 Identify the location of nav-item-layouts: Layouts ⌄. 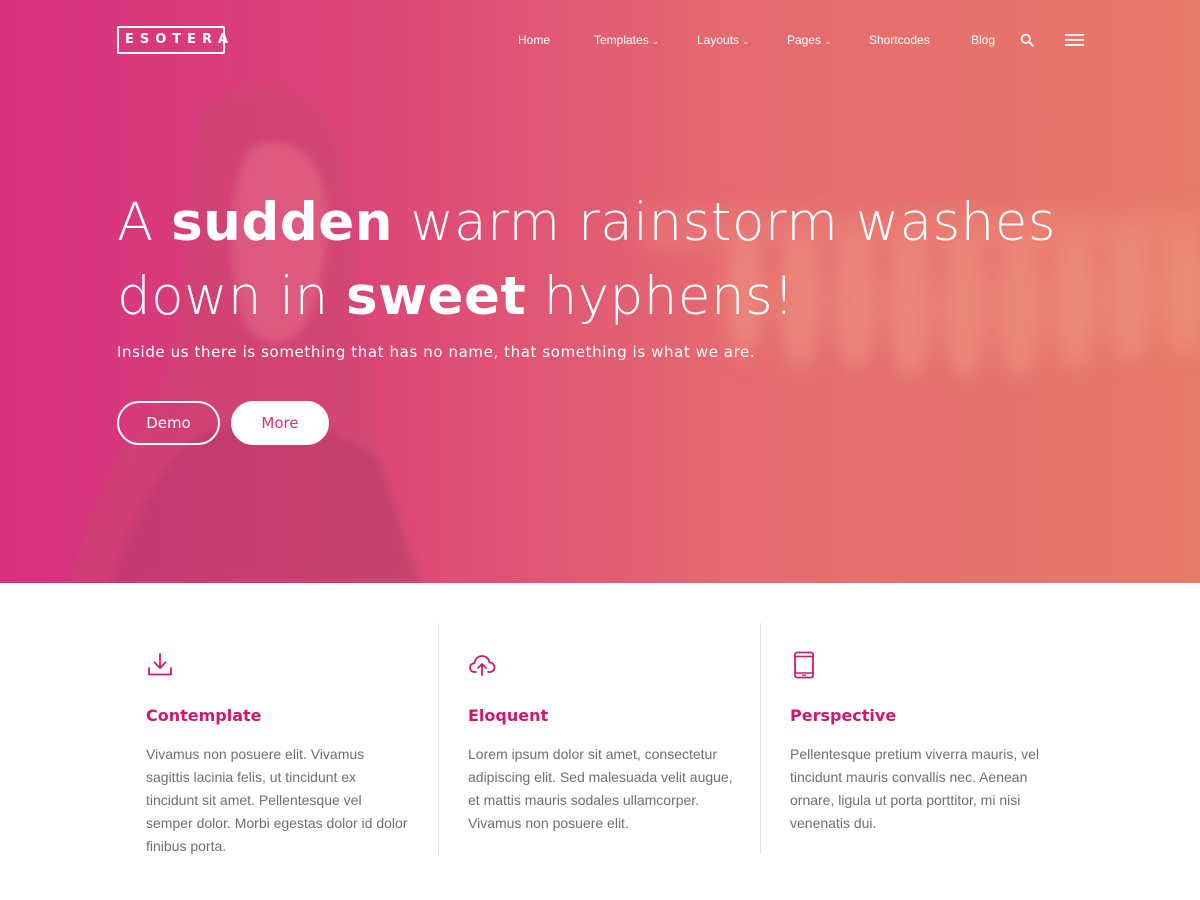
(723, 40).